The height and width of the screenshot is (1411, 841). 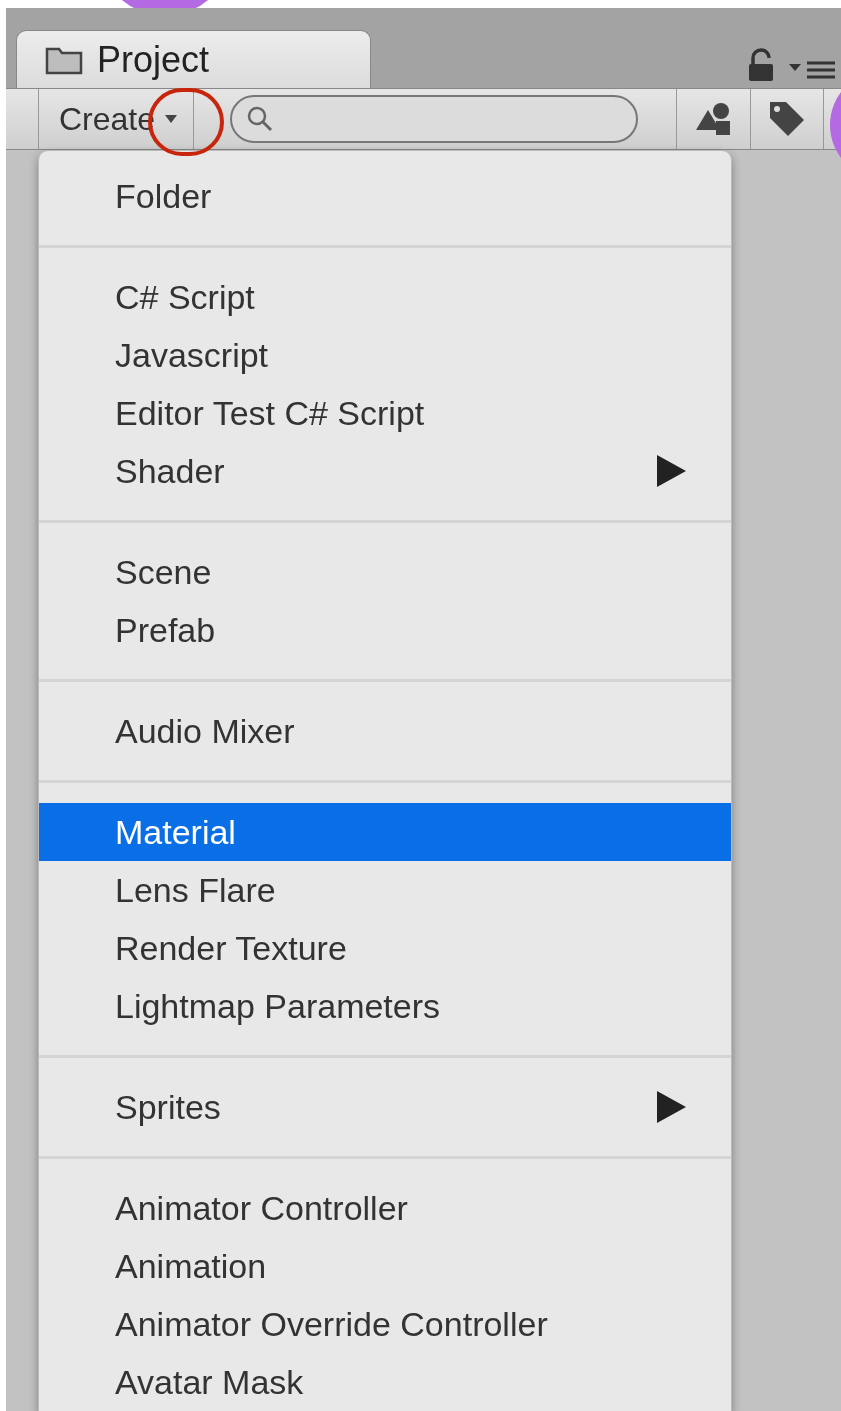 I want to click on search-icon, so click(x=260, y=119).